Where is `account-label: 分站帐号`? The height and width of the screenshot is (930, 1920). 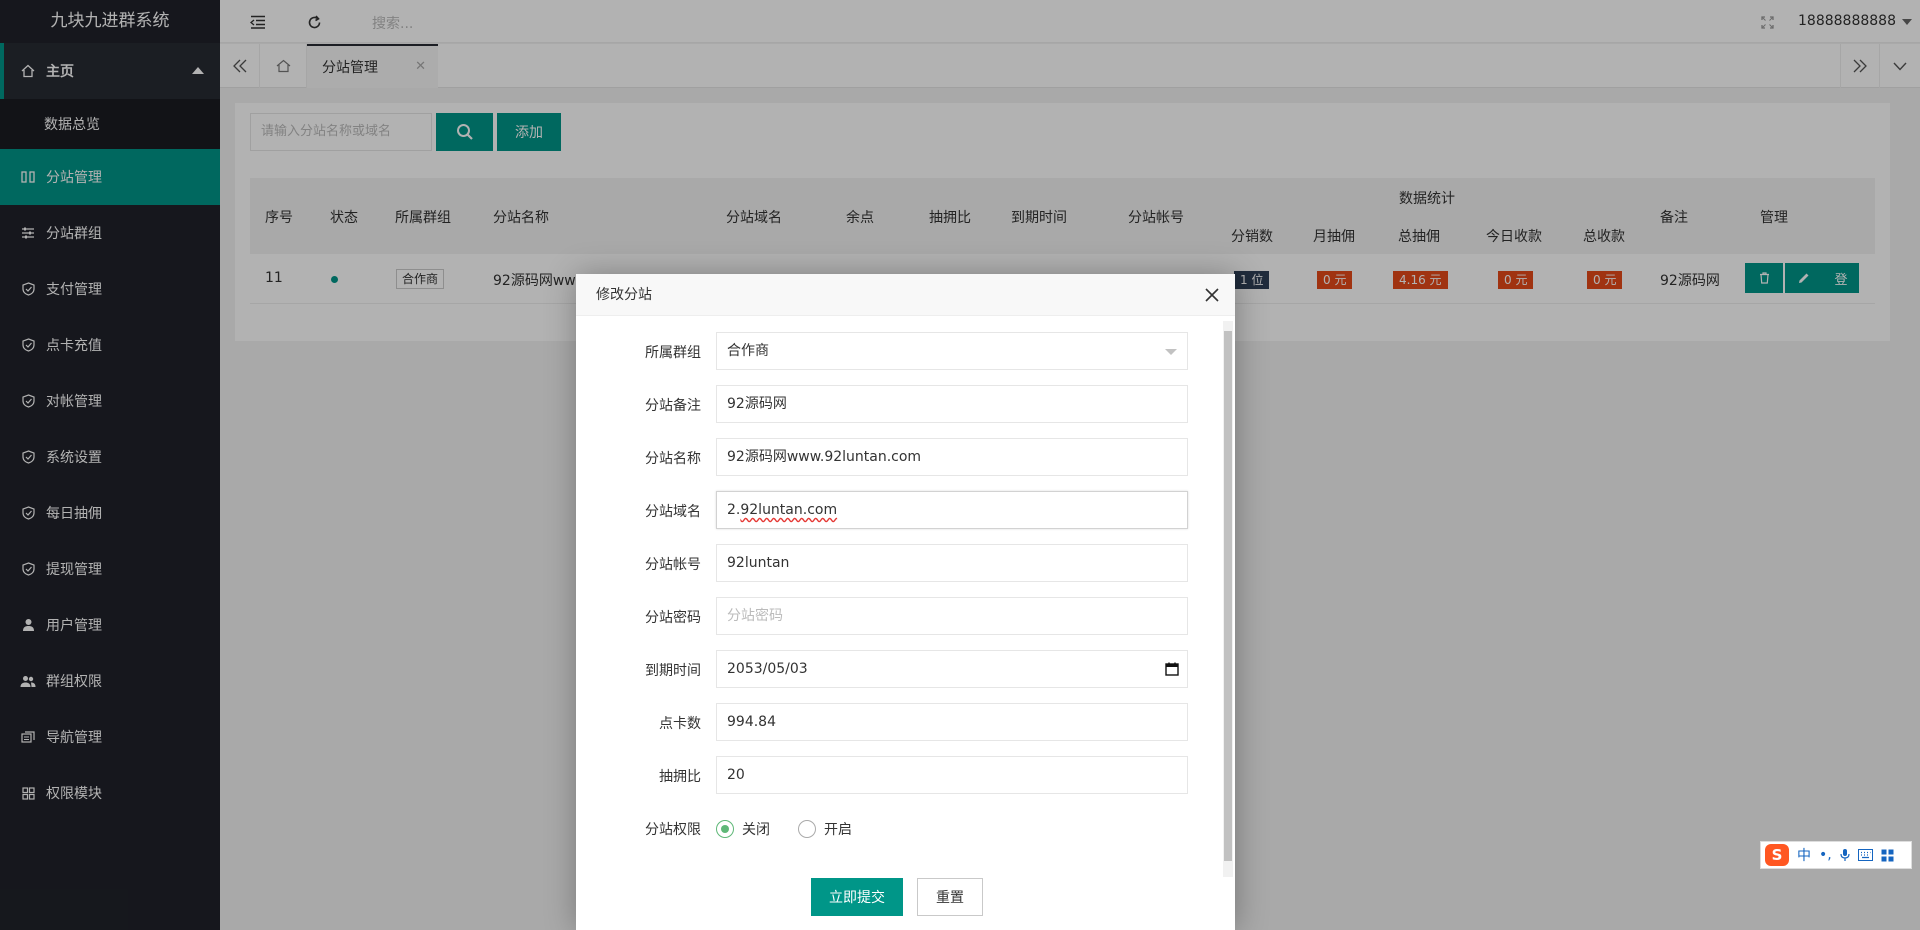
account-label: 分站帐号 is located at coordinates (673, 565).